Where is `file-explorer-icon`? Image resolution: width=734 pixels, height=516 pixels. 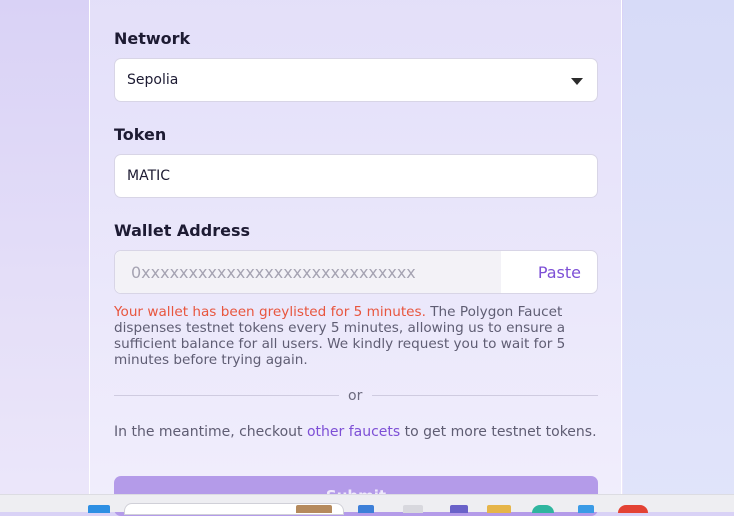 file-explorer-icon is located at coordinates (499, 509).